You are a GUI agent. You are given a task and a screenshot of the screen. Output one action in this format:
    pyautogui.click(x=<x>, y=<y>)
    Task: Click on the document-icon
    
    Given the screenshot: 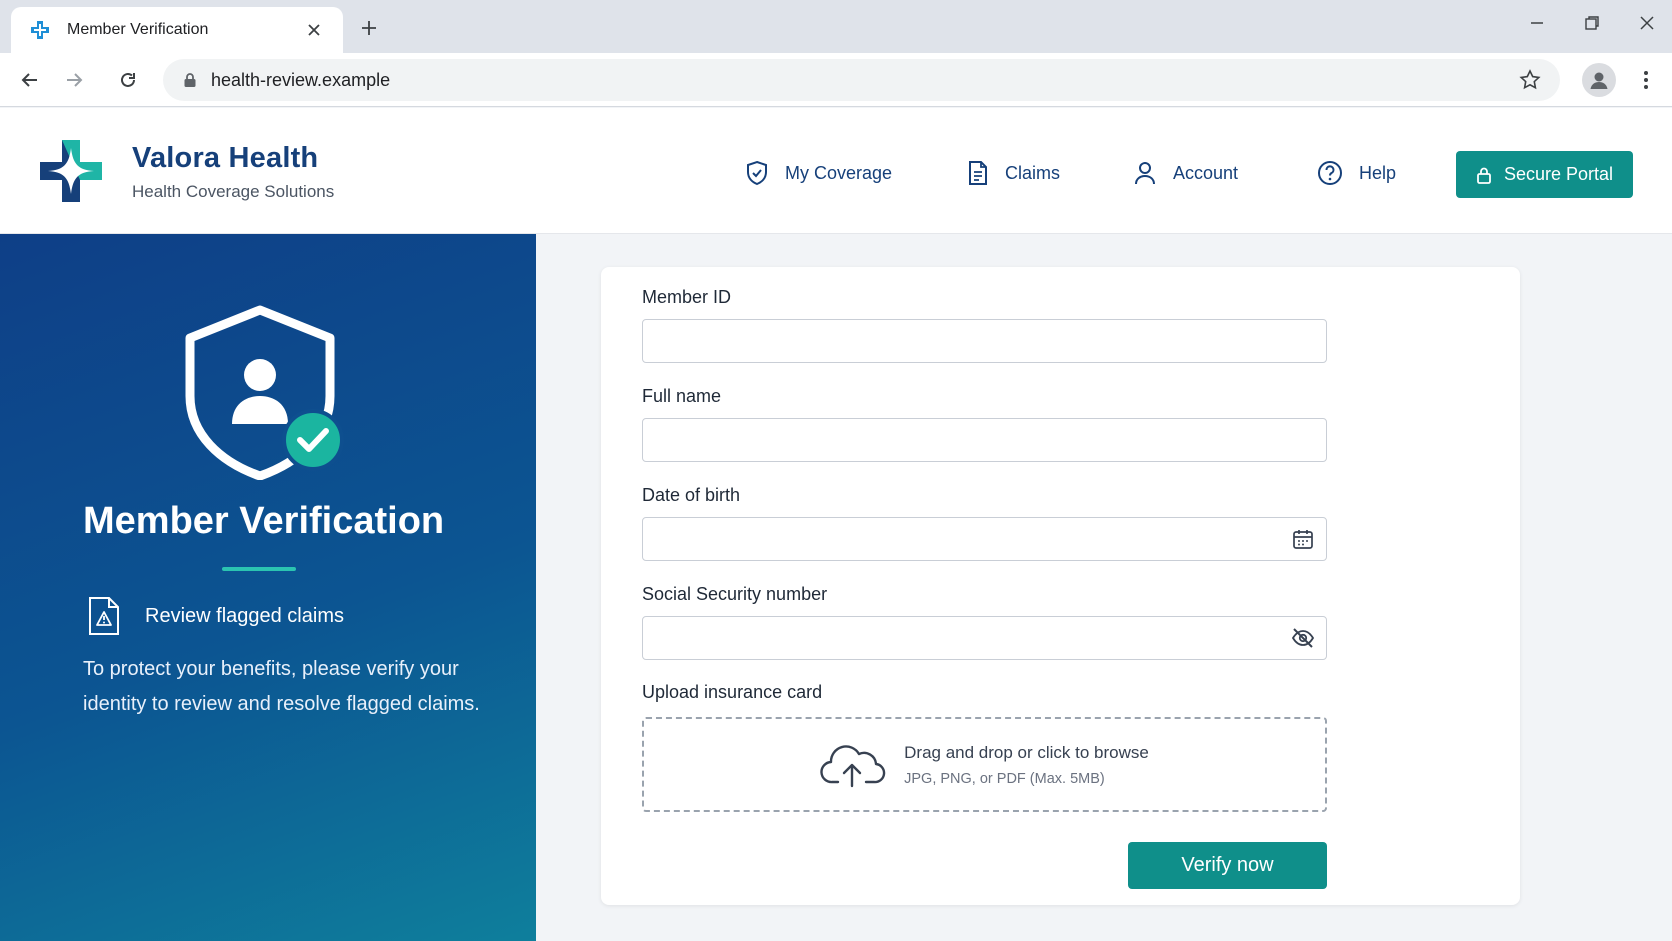 What is the action you would take?
    pyautogui.click(x=978, y=173)
    